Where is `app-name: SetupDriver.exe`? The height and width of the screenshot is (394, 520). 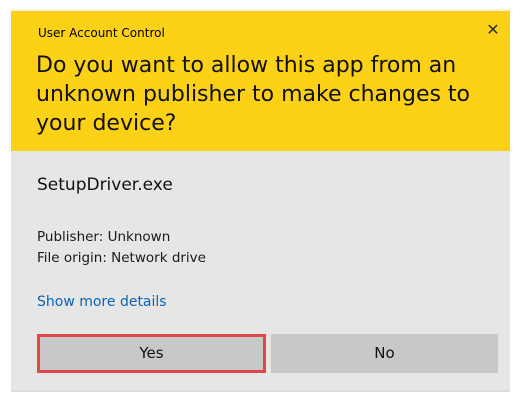 app-name: SetupDriver.exe is located at coordinates (105, 185).